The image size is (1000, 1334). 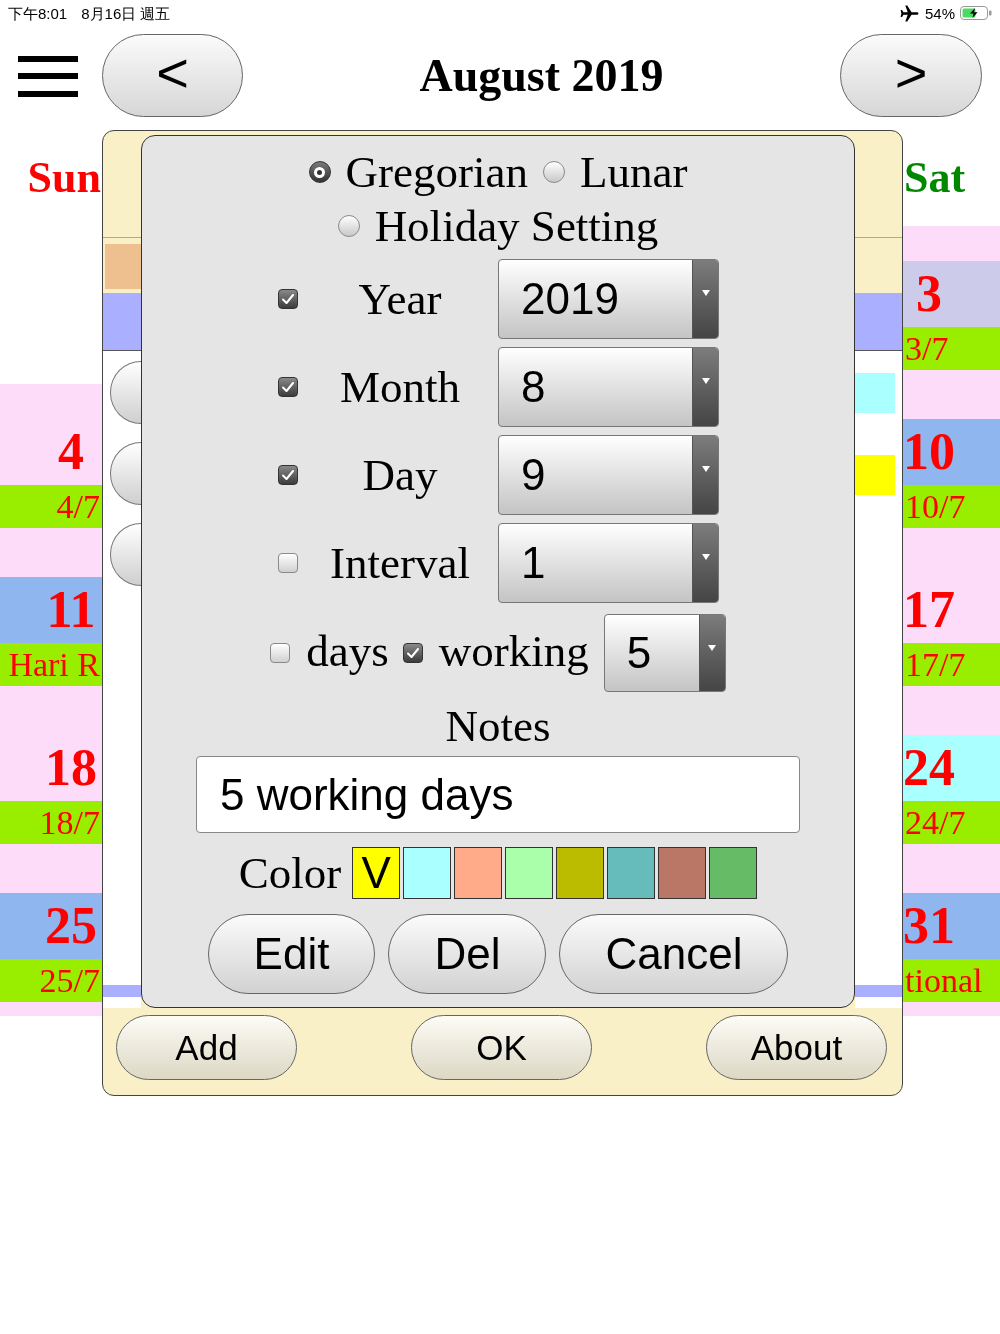 I want to click on weekday-header: Sun, so click(x=64, y=178).